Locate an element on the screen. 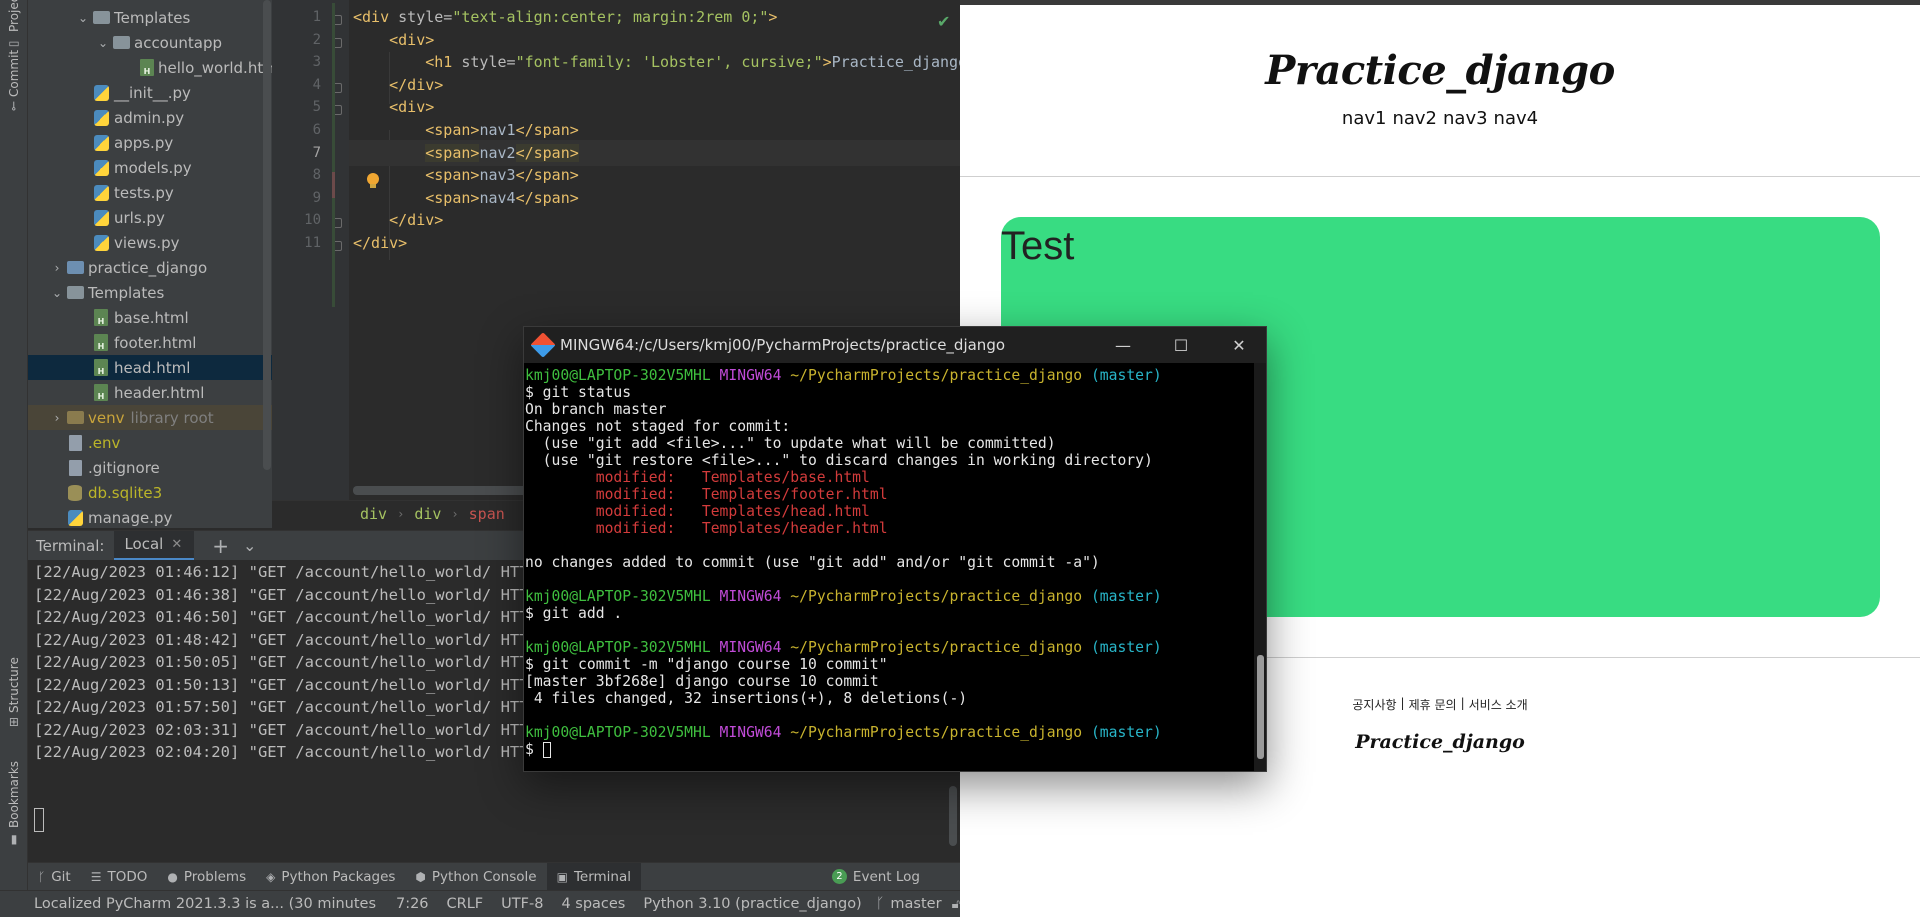 Image resolution: width=1920 pixels, height=917 pixels. tree-item-base-html: Hbase.html is located at coordinates (150, 317).